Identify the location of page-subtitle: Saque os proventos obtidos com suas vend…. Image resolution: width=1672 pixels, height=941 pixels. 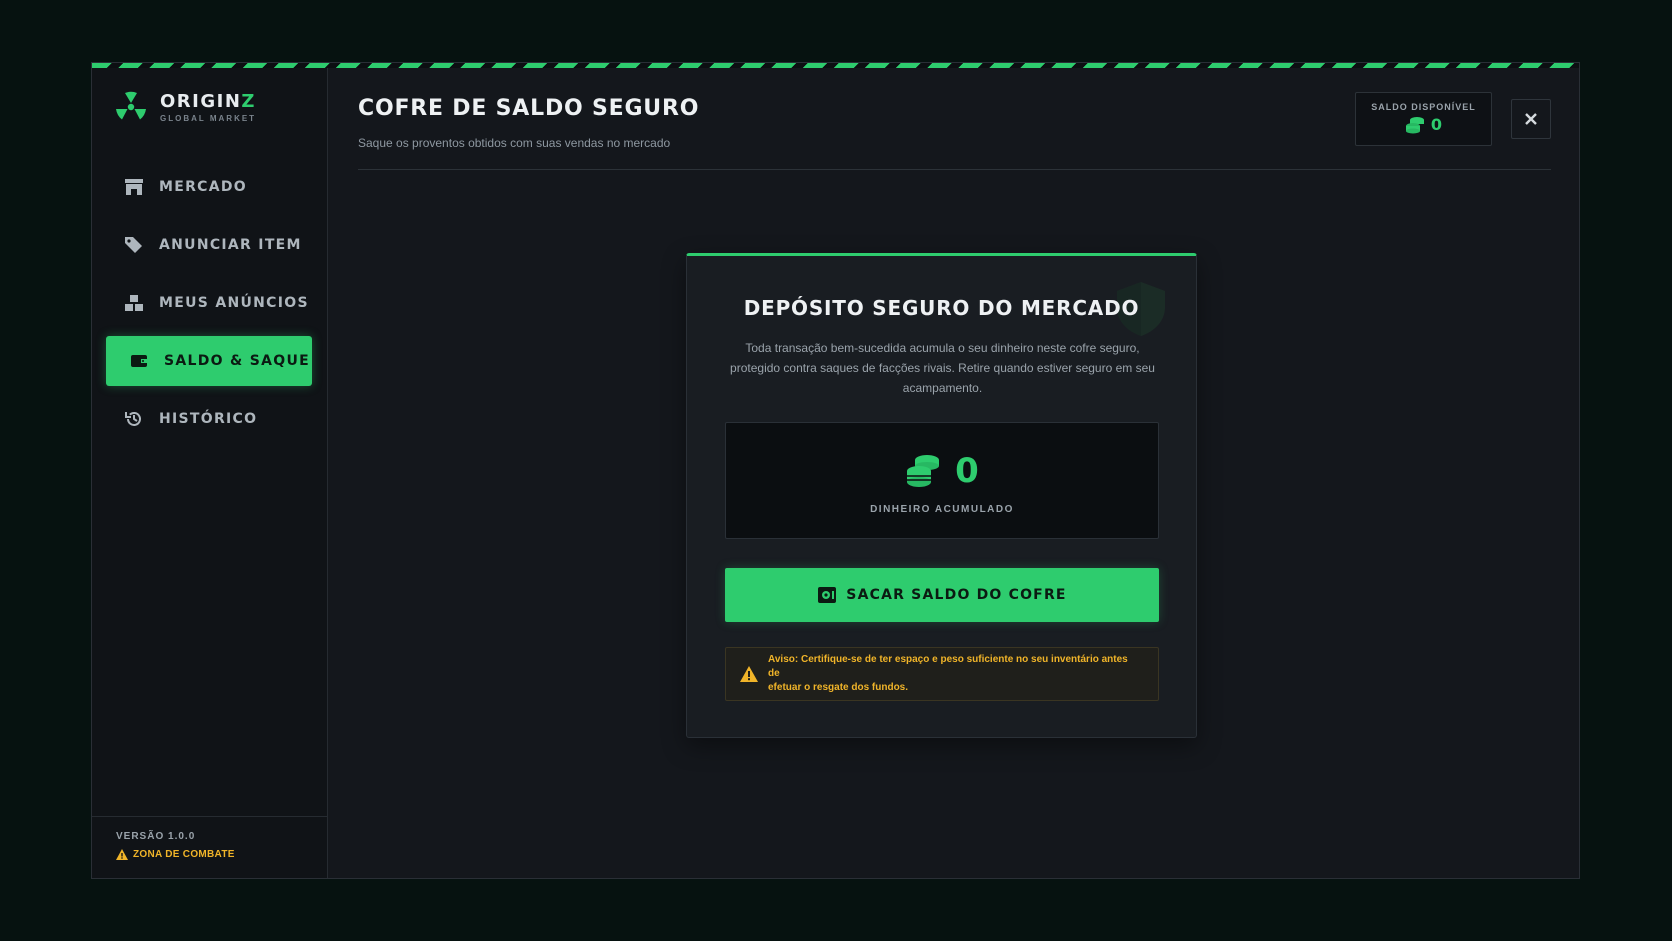
(514, 143).